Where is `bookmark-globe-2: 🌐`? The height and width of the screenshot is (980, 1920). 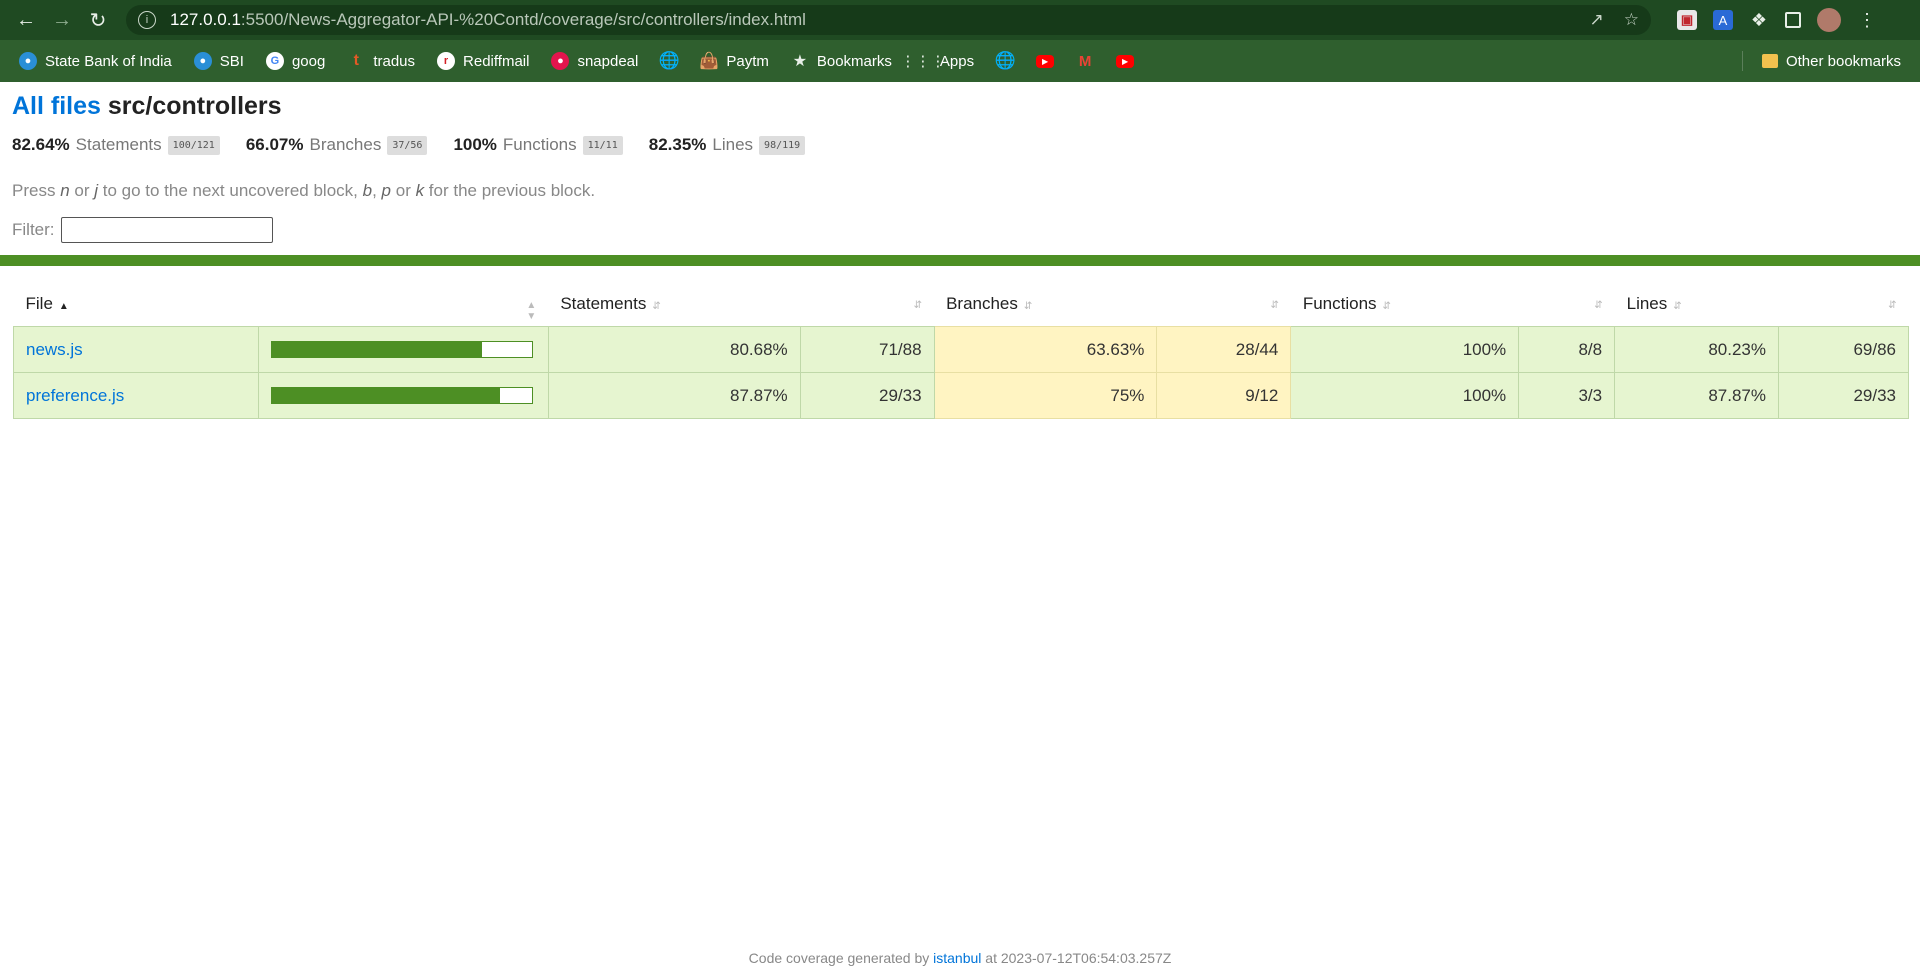
bookmark-globe-2: 🌐 is located at coordinates (1005, 61).